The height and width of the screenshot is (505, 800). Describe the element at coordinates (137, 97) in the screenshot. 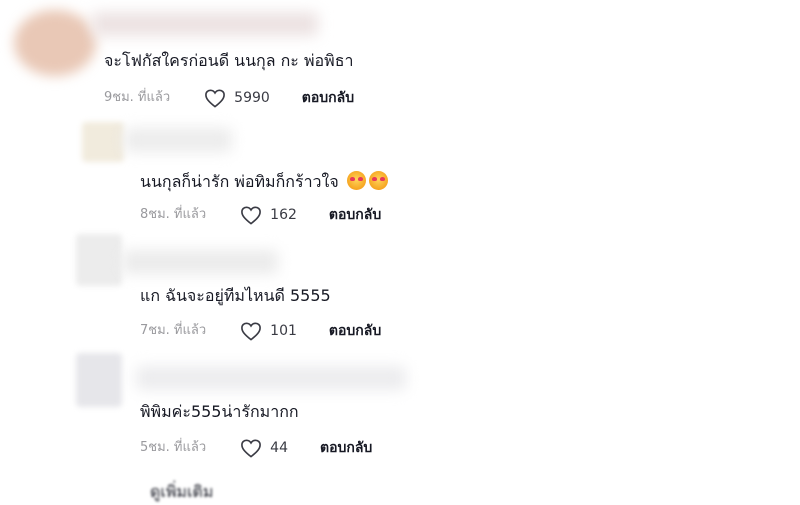

I see `comment-time: 9ชม. ที่แล้ว` at that location.